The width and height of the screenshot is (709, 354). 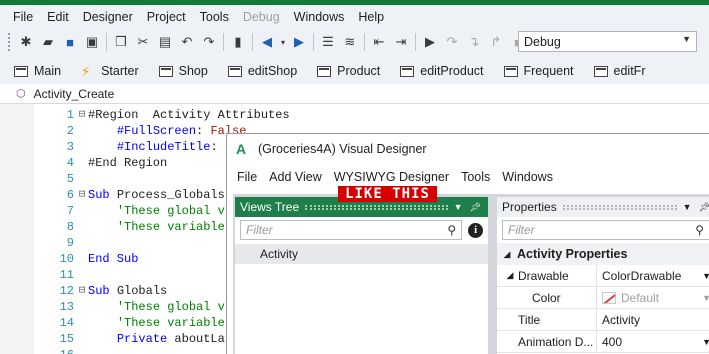 What do you see at coordinates (23, 17) in the screenshot?
I see `menu-item-file: File` at bounding box center [23, 17].